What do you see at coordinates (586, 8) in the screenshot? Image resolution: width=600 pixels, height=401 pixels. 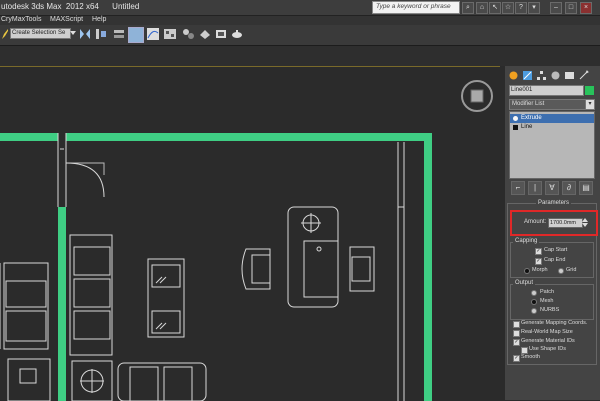 I see `close-icon: ×` at bounding box center [586, 8].